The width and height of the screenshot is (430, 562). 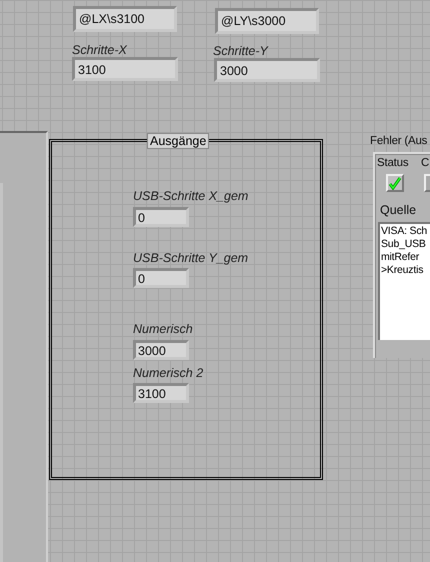 What do you see at coordinates (240, 51) in the screenshot?
I see `control-label: Schritte-Y` at bounding box center [240, 51].